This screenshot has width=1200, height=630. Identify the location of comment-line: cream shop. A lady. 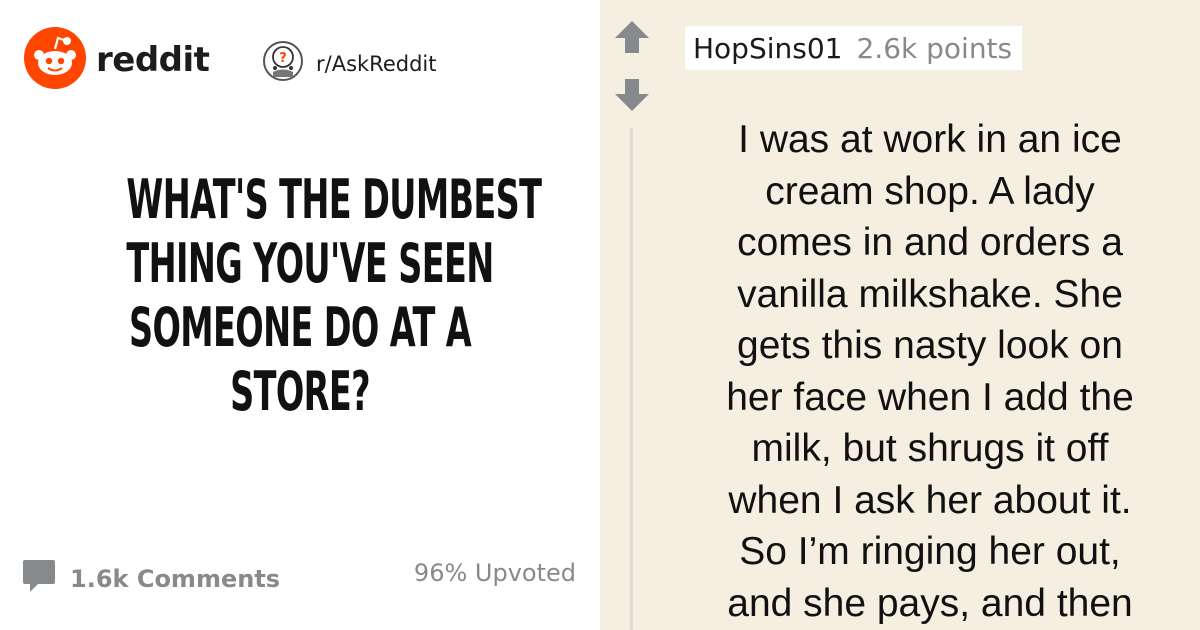
(930, 191).